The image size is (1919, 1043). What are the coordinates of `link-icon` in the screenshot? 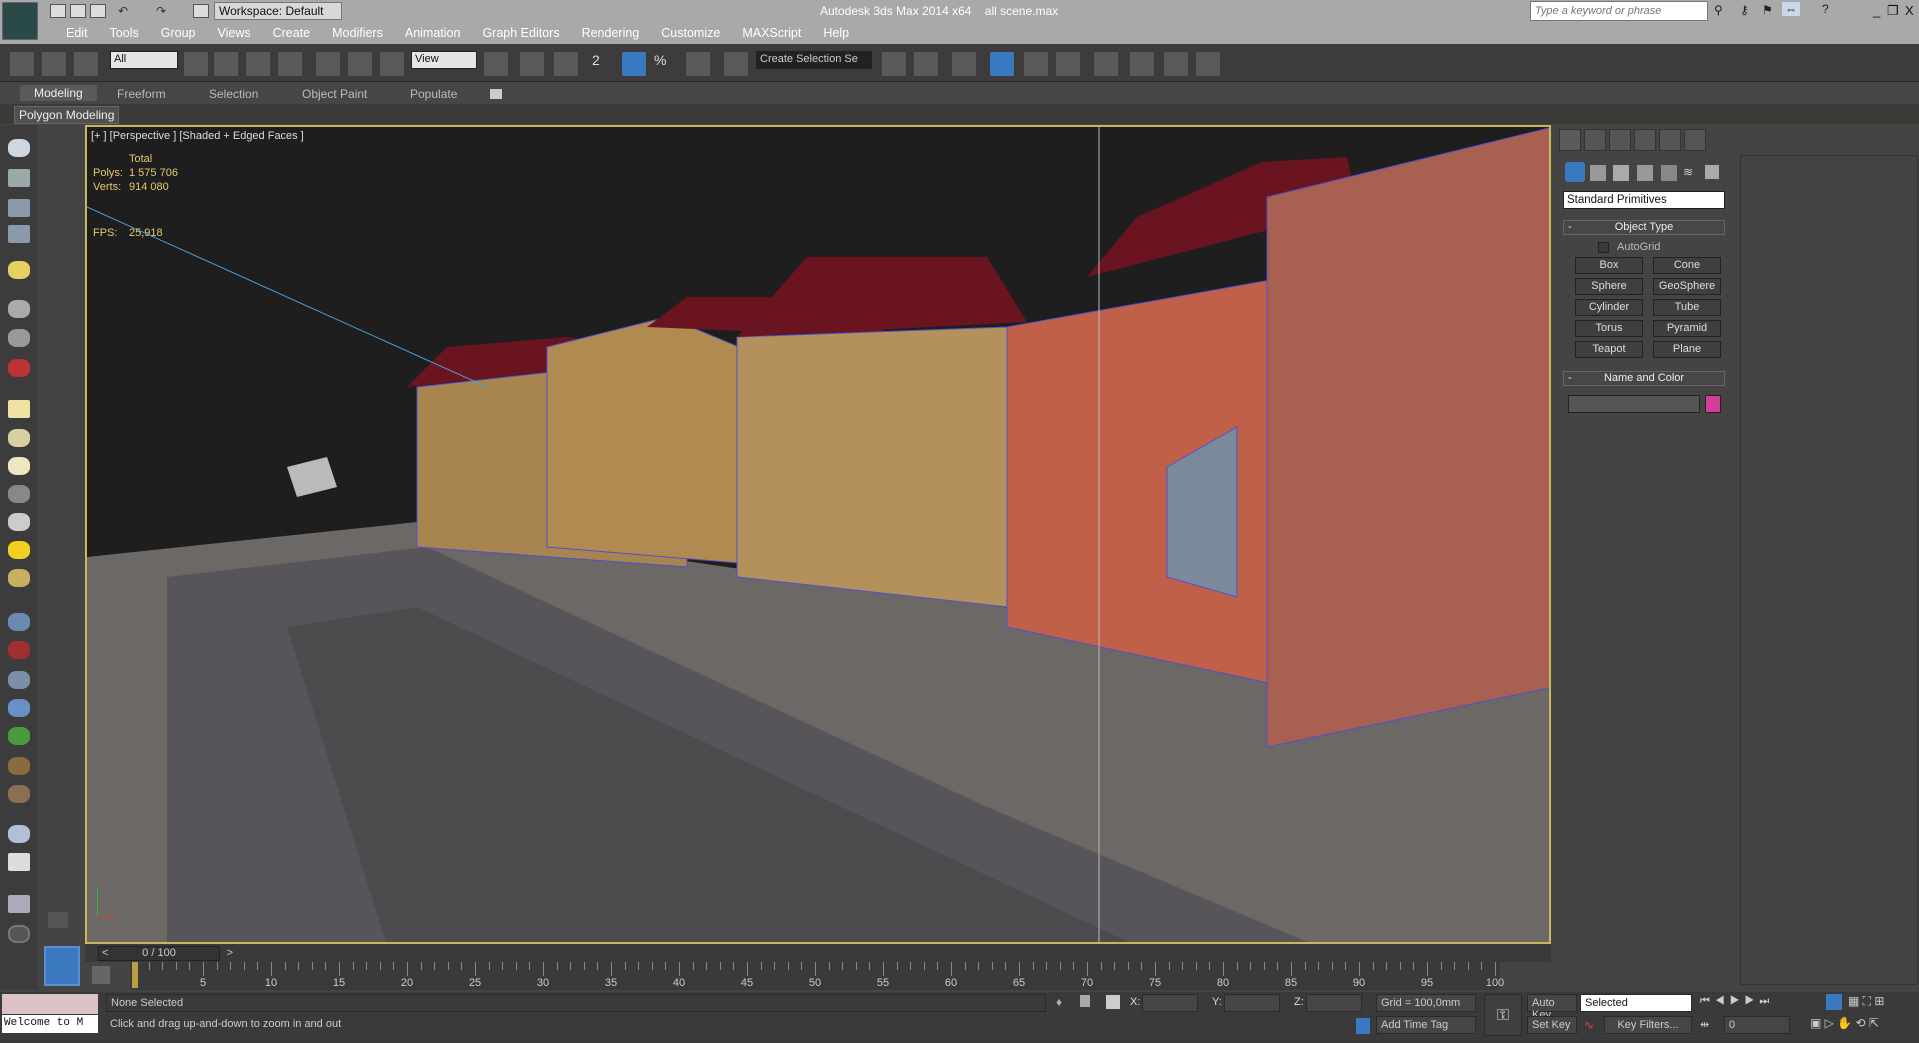 It's located at (22, 64).